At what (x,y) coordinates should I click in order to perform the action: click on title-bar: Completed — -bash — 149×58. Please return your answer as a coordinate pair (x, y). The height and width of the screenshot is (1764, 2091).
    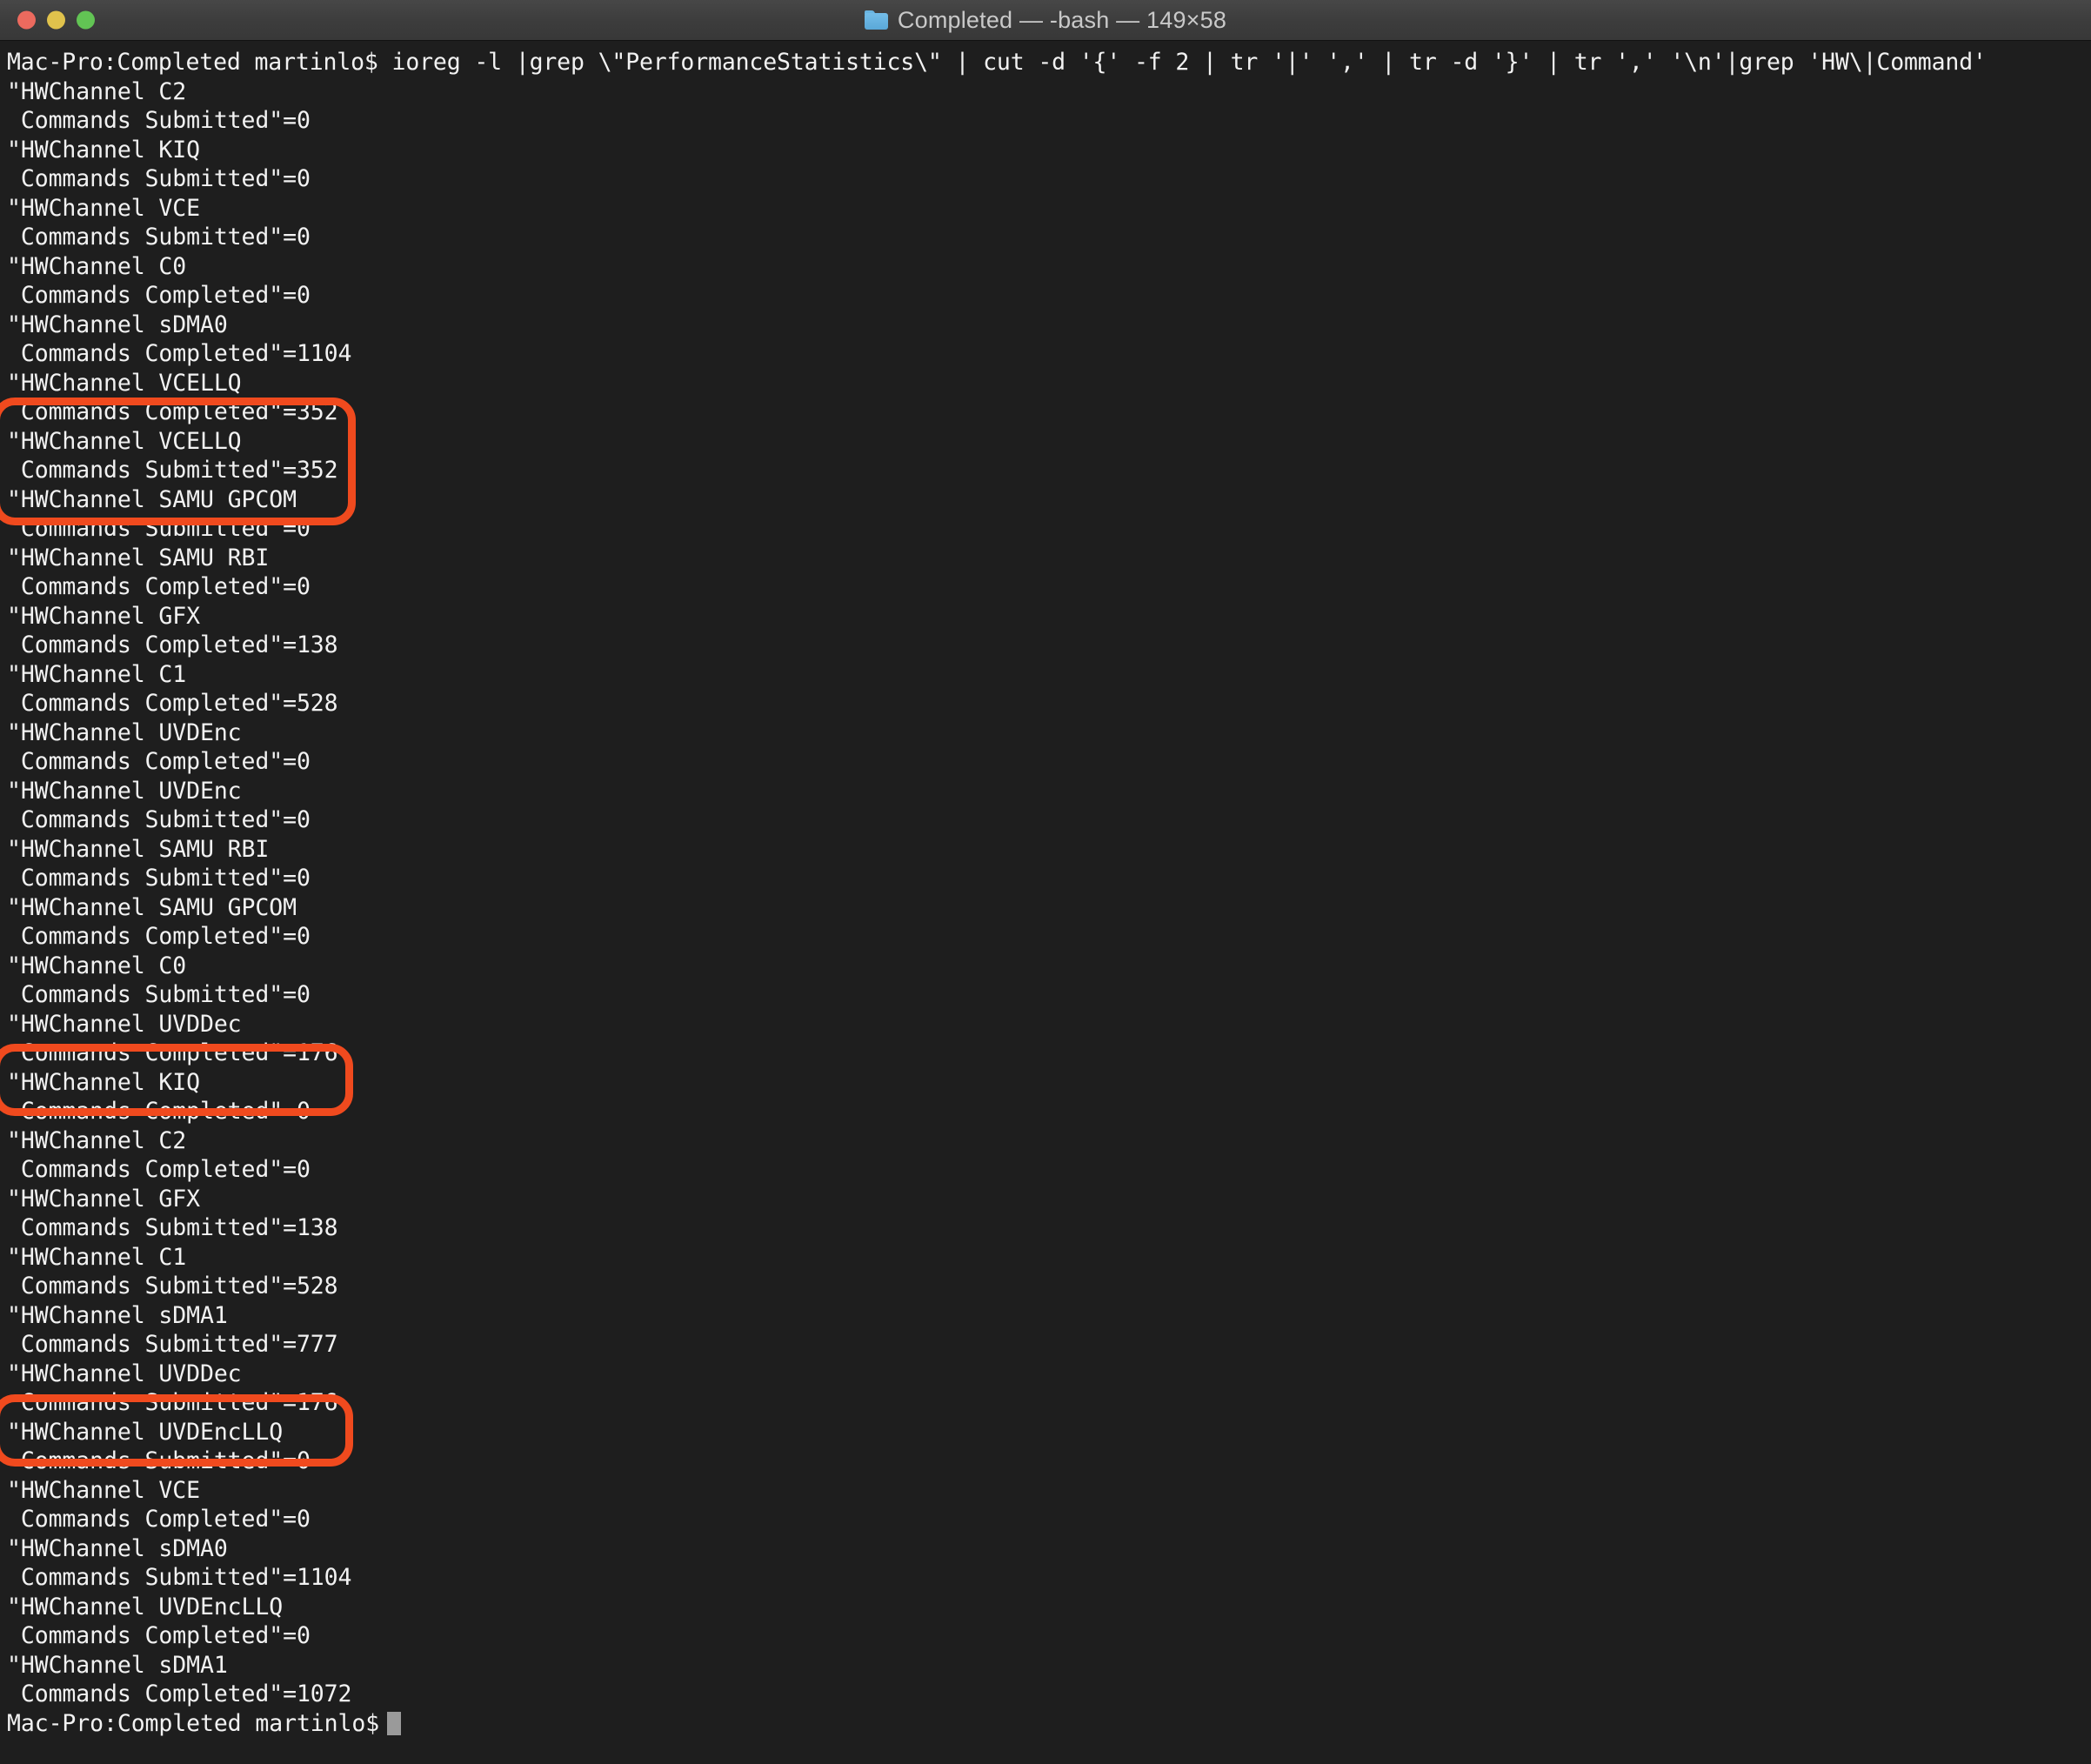
    Looking at the image, I should click on (1045, 20).